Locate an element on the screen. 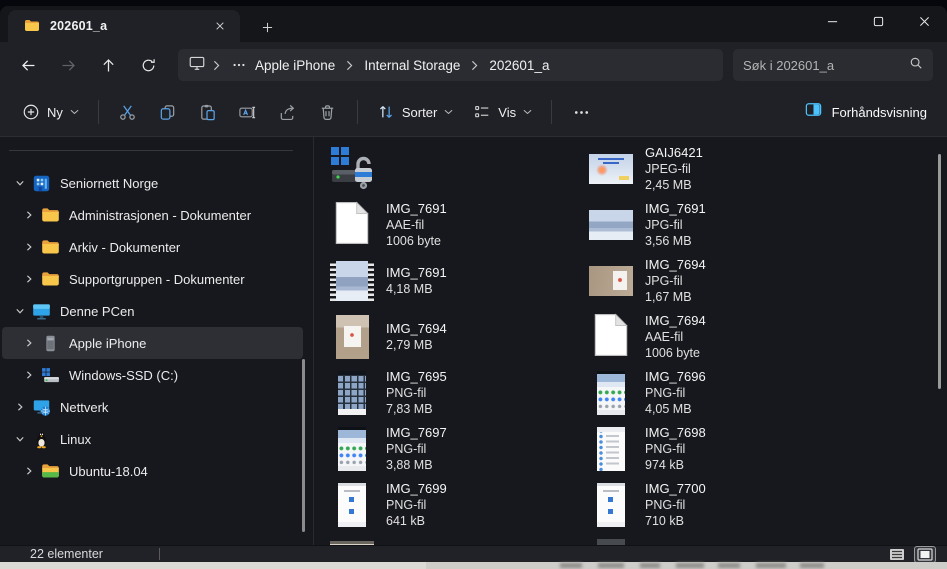  phone-icon is located at coordinates (50, 343).